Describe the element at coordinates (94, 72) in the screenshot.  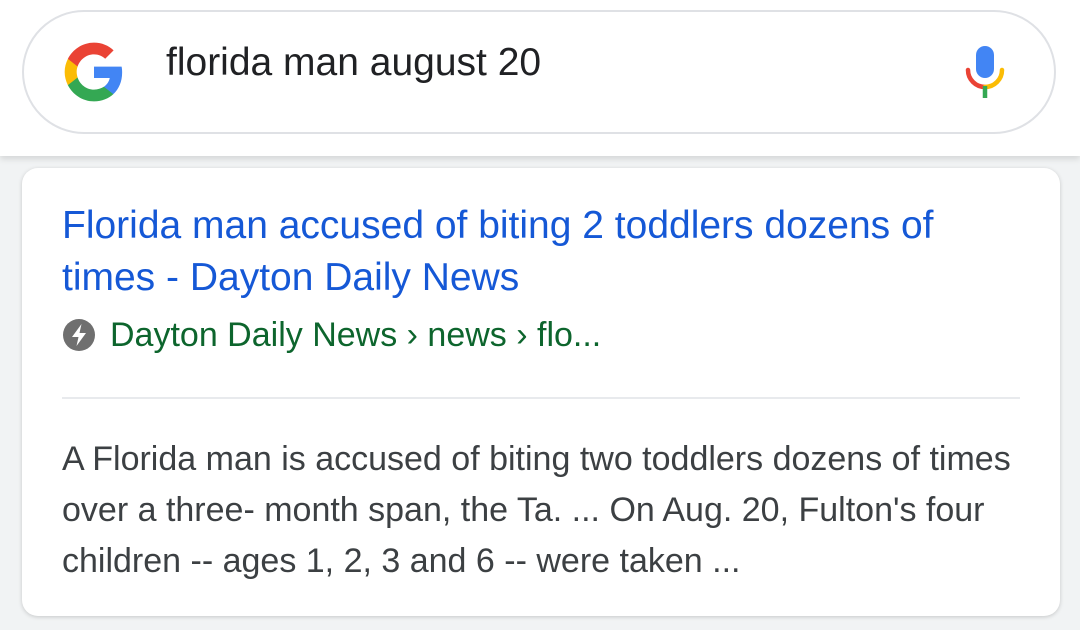
I see `google-logo-icon` at that location.